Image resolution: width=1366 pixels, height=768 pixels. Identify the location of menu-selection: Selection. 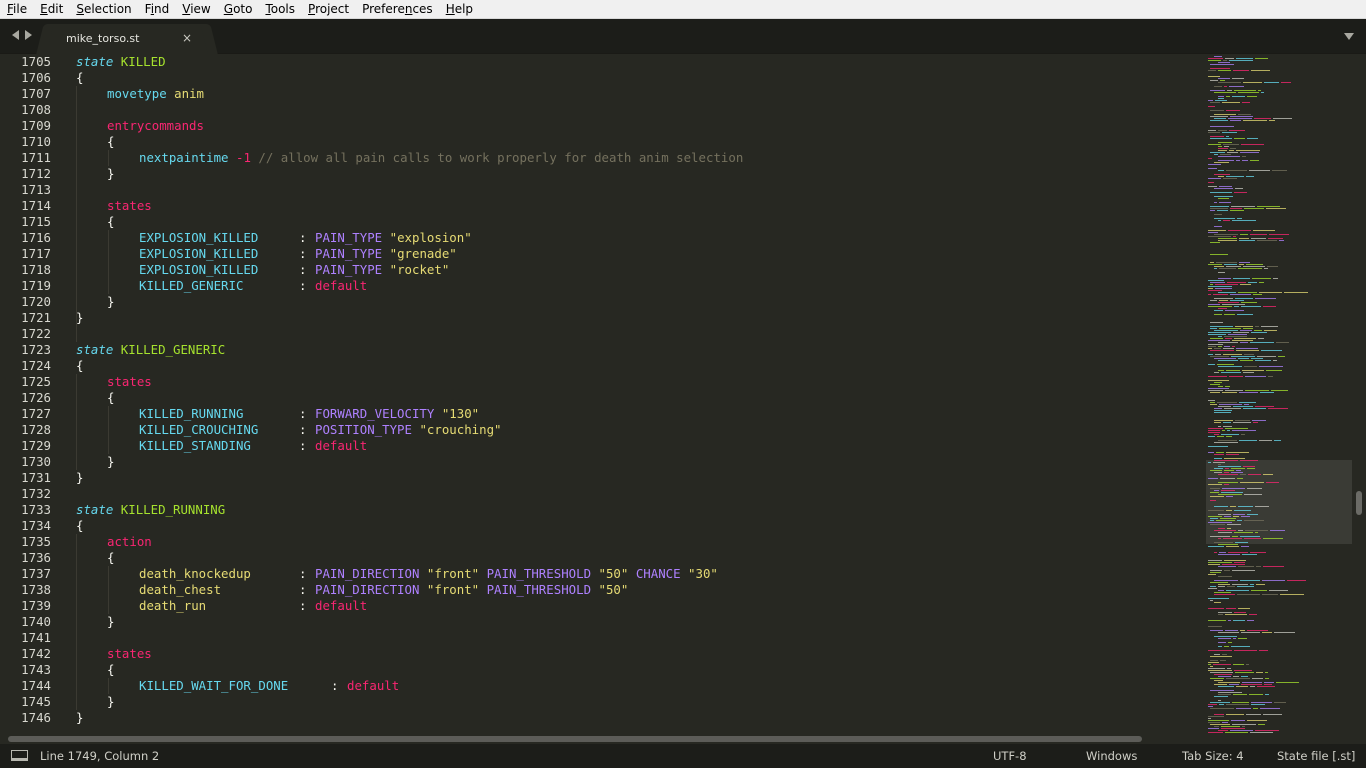
(103, 9).